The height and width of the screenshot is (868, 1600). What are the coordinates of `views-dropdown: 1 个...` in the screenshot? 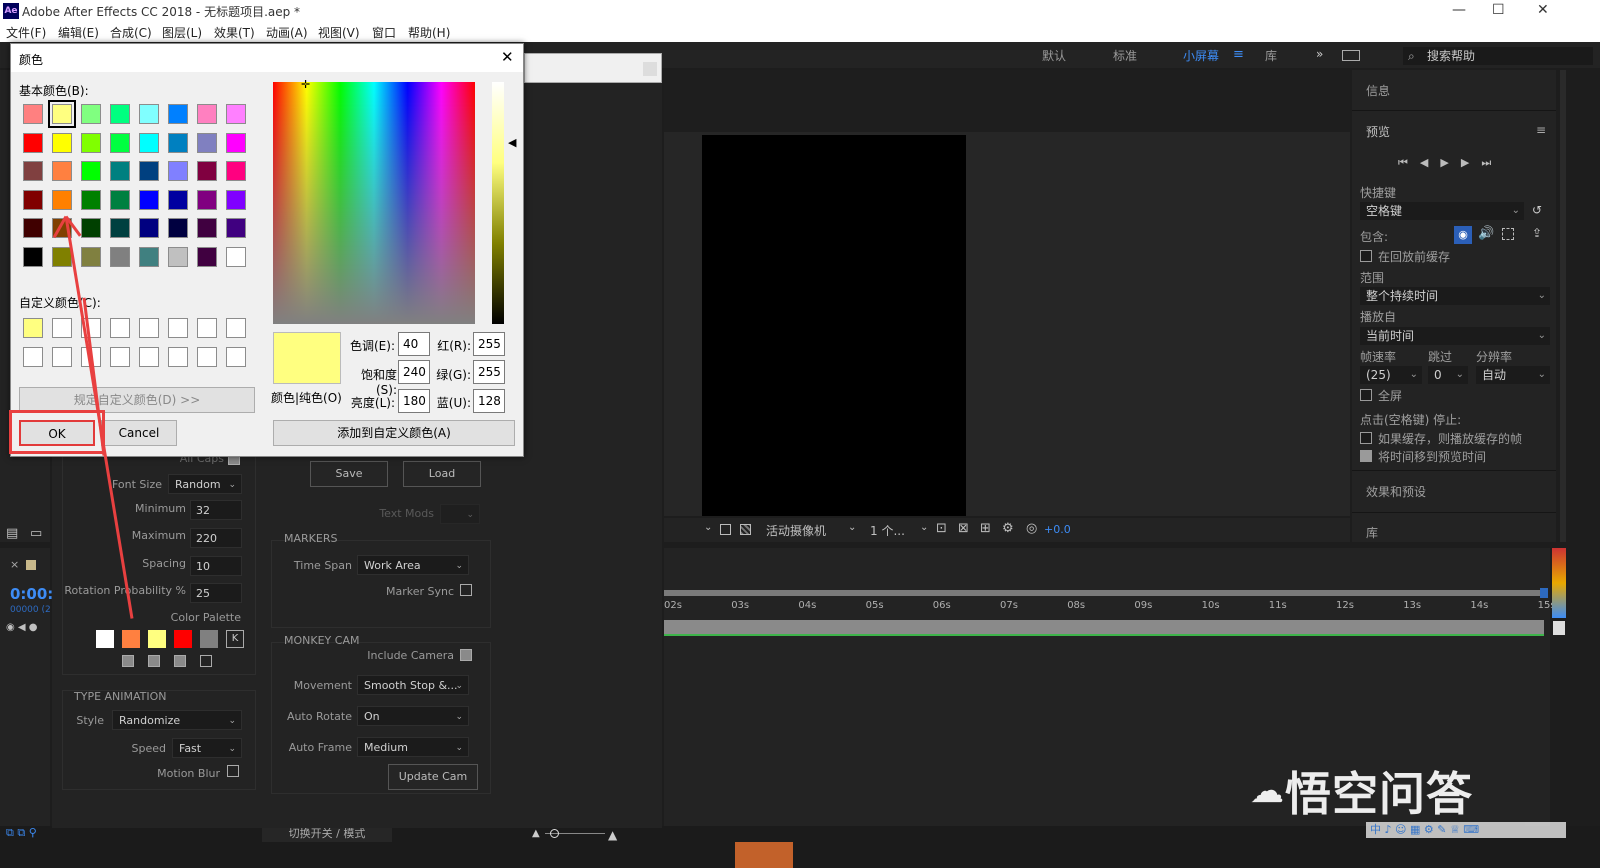 It's located at (887, 530).